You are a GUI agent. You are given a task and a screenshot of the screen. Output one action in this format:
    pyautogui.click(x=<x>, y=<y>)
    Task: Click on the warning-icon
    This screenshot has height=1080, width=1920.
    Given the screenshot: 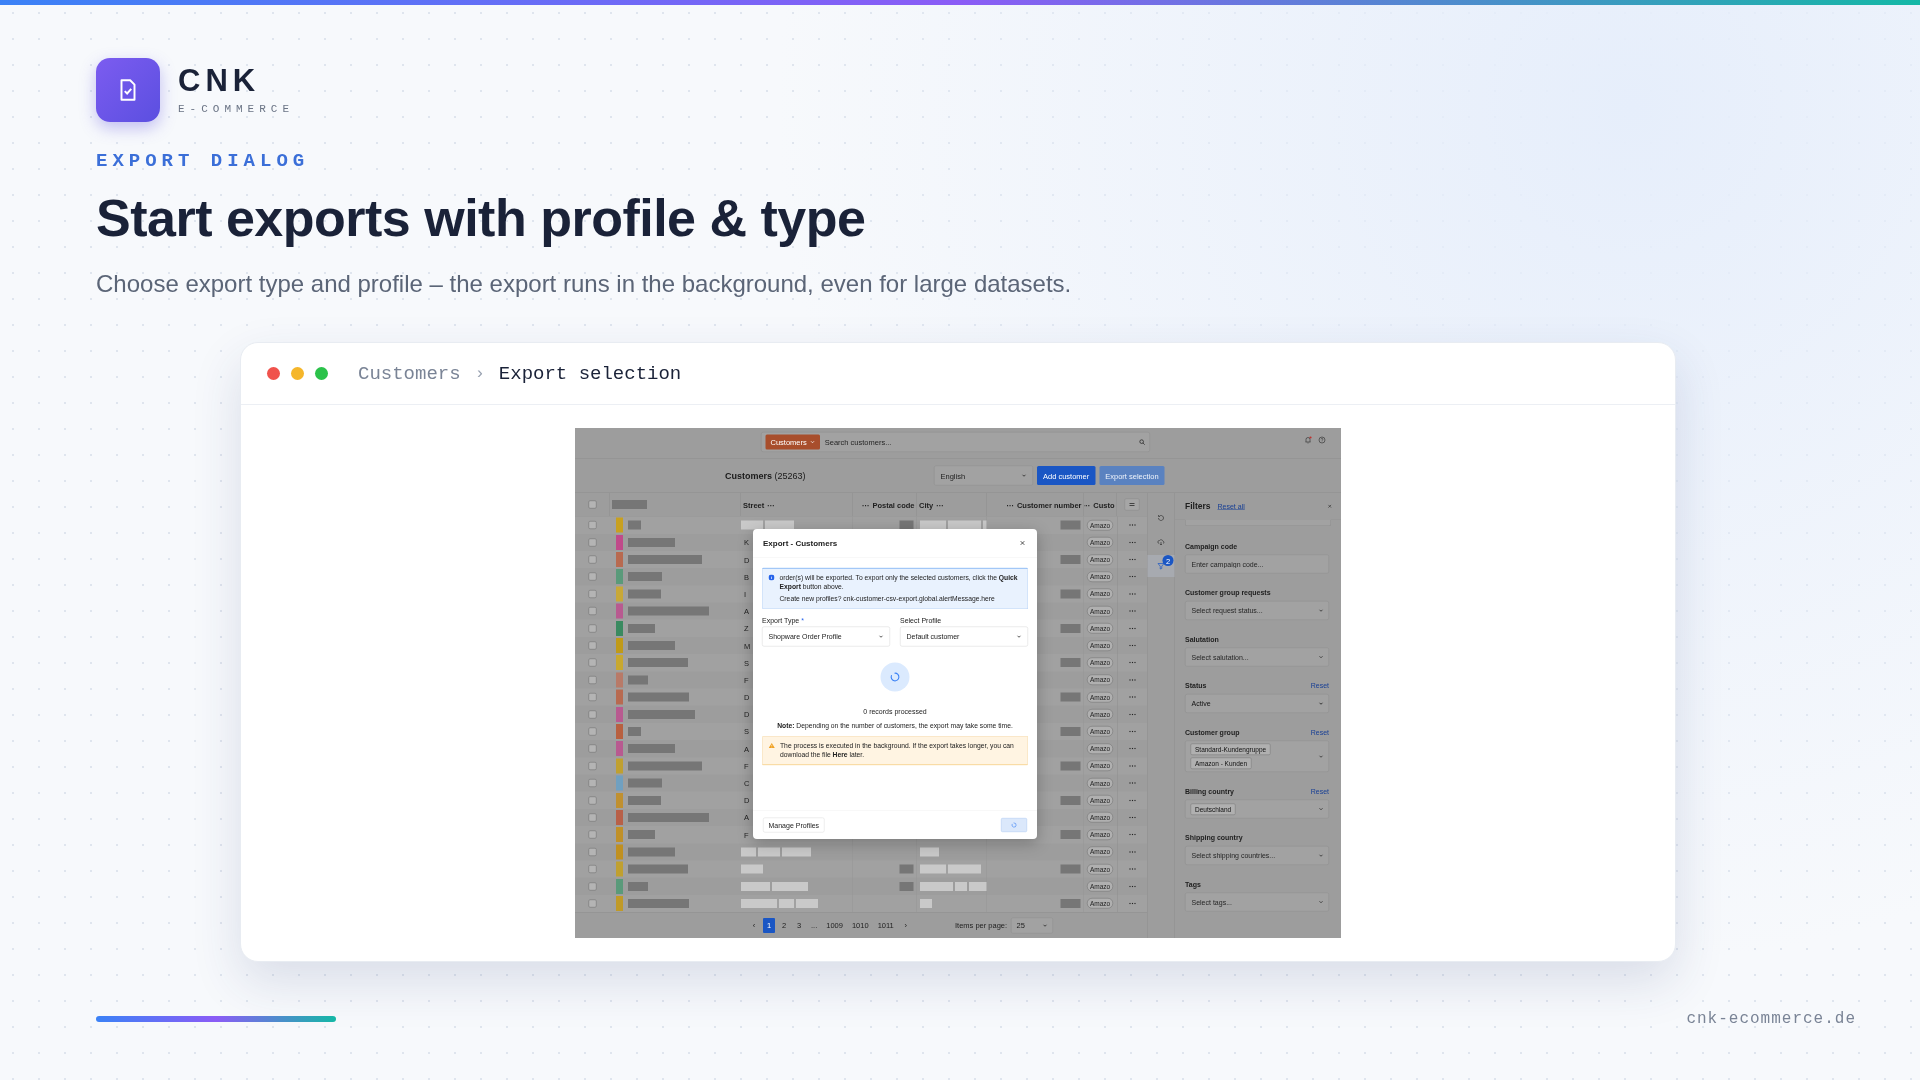 What is the action you would take?
    pyautogui.click(x=771, y=745)
    